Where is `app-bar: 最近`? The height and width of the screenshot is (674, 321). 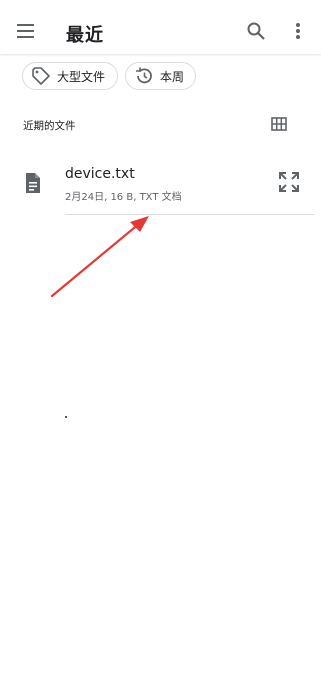 app-bar: 最近 is located at coordinates (160, 27).